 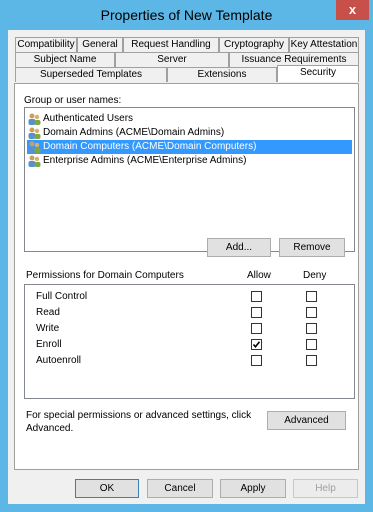 What do you see at coordinates (100, 44) in the screenshot?
I see `tab-general: General` at bounding box center [100, 44].